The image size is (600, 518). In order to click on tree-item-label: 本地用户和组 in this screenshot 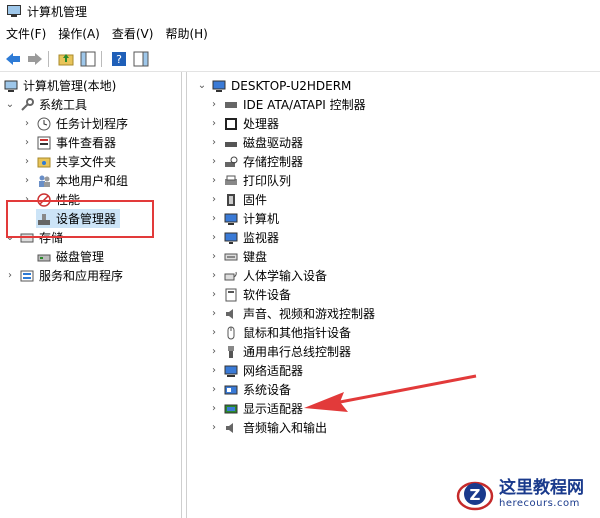, I will do `click(92, 181)`.